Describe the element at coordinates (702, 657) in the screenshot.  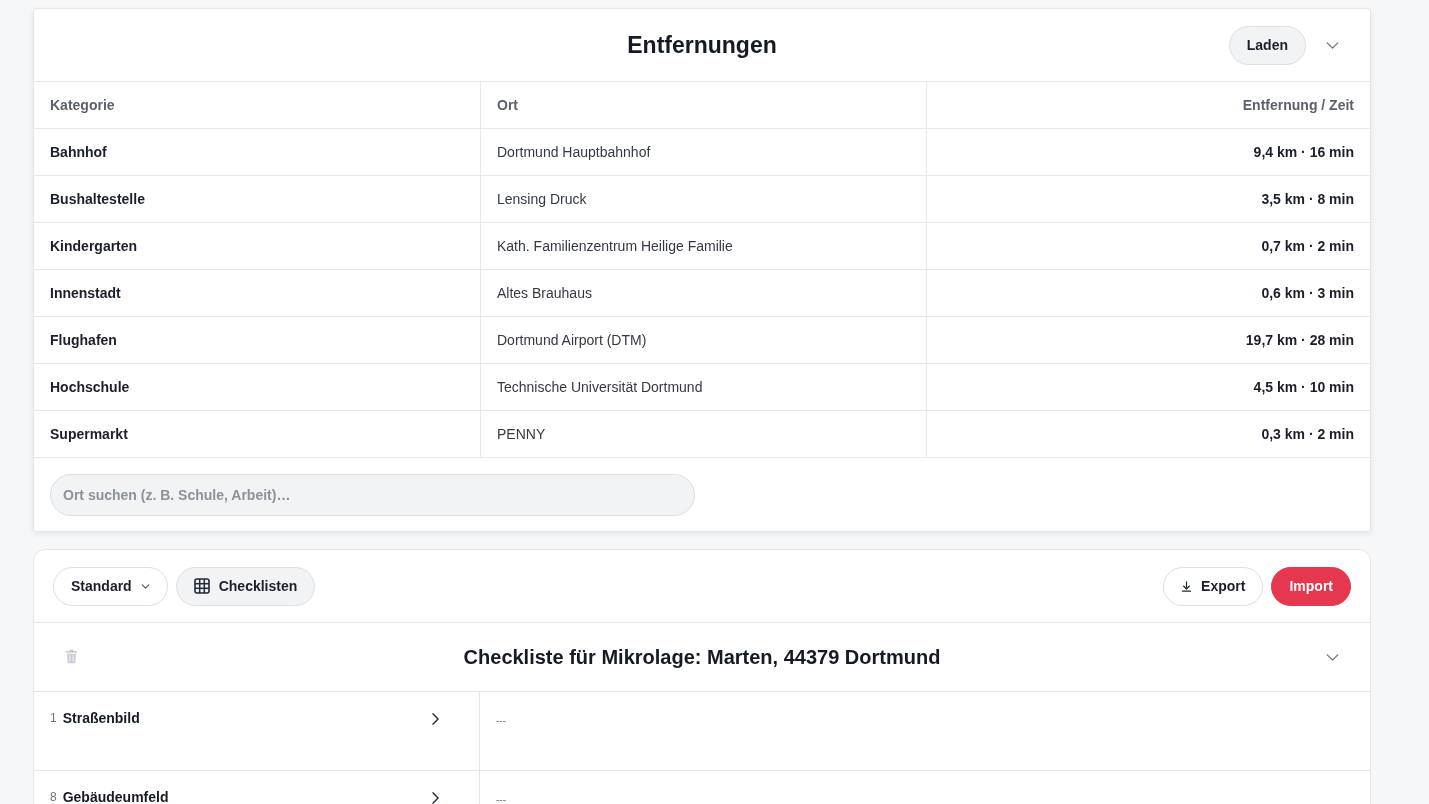
I see `checklist-title: Checkliste für Mikrolage: Marten, 44379 Dortmund` at that location.